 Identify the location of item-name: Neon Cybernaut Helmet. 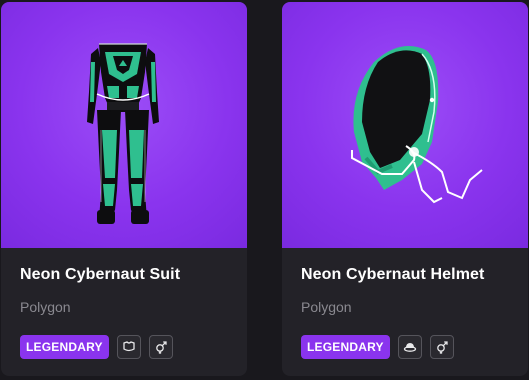
(392, 275).